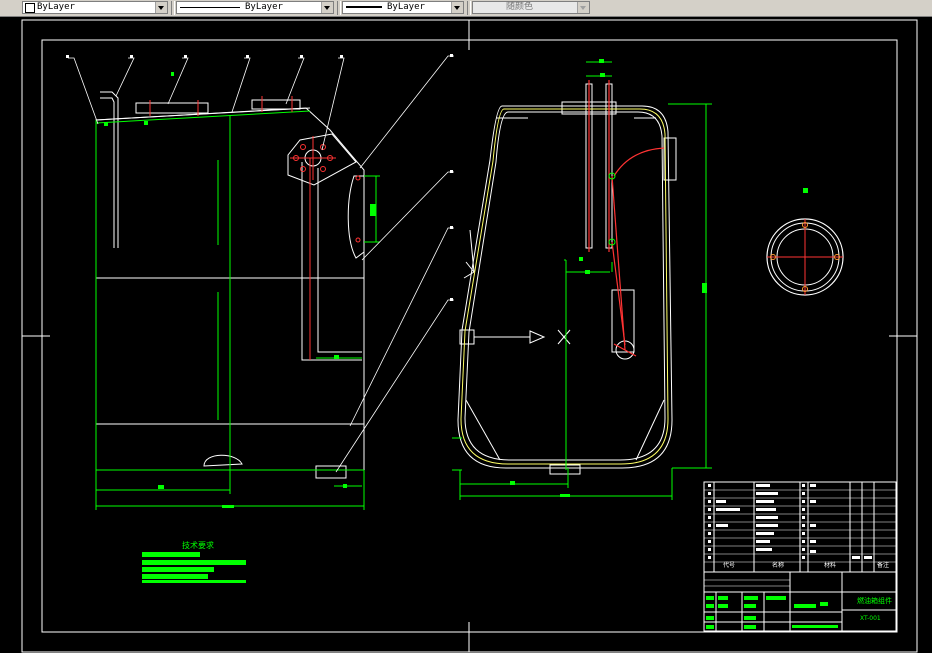  Describe the element at coordinates (210, 7) in the screenshot. I see `linetype-preview` at that location.